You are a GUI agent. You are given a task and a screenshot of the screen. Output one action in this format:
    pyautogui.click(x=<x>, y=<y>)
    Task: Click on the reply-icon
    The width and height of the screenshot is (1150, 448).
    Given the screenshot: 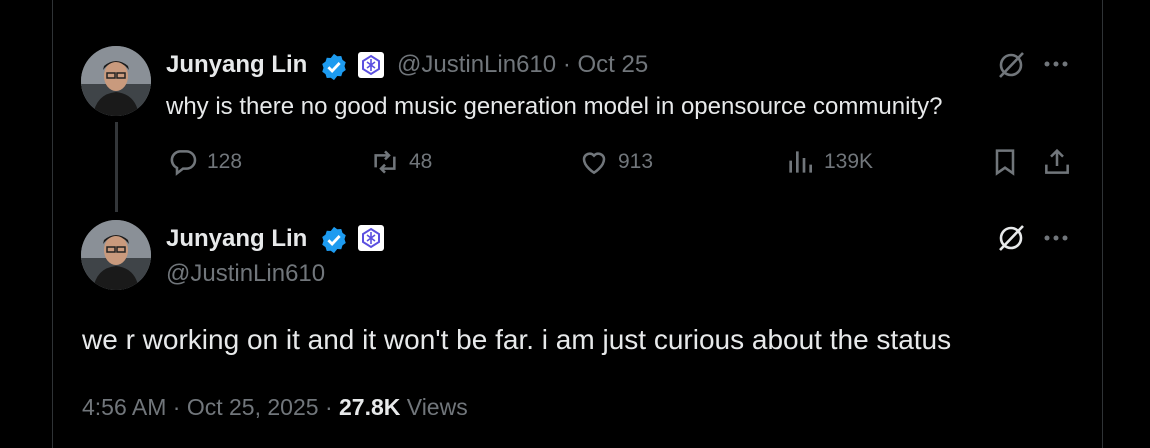 What is the action you would take?
    pyautogui.click(x=183, y=162)
    